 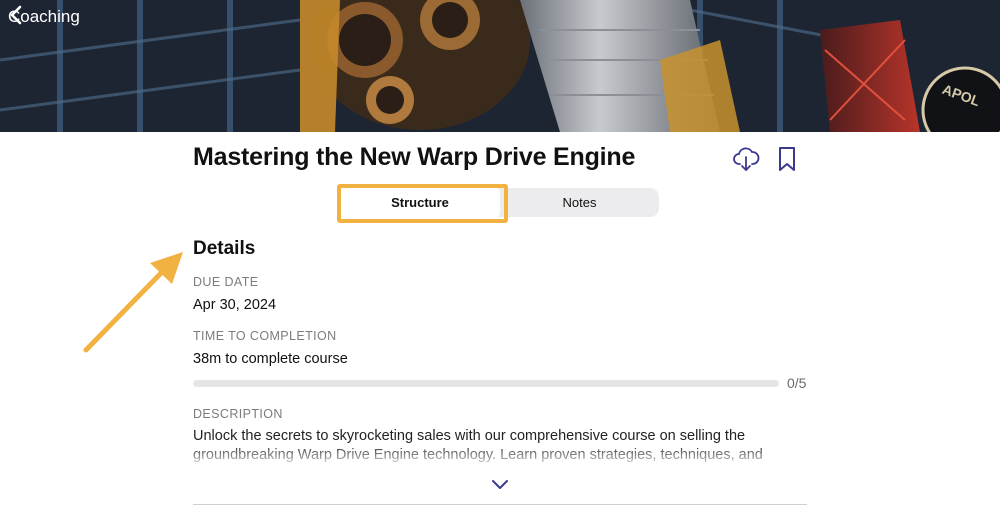 What do you see at coordinates (207, 359) in the screenshot?
I see `time-value: 38m` at bounding box center [207, 359].